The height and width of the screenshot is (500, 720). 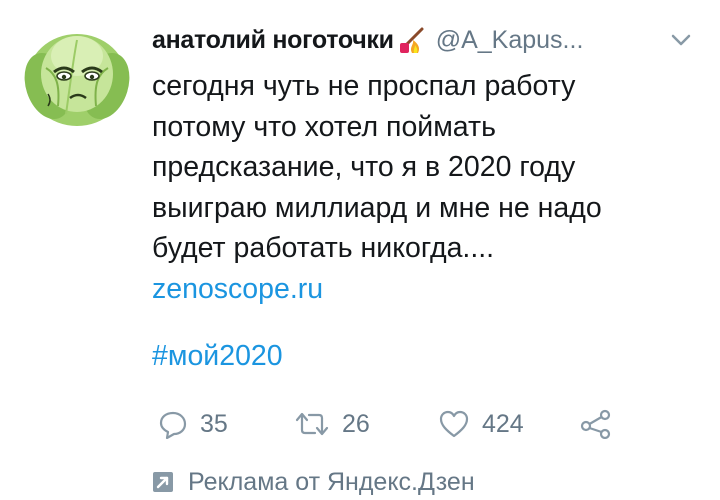 What do you see at coordinates (273, 40) in the screenshot?
I see `display-name: анатолий ноготочки` at bounding box center [273, 40].